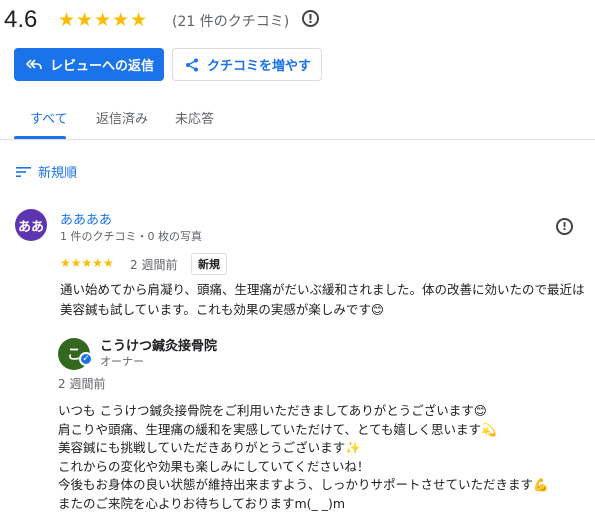  What do you see at coordinates (209, 447) in the screenshot?
I see `reply-line: 美容鍼にも挑戦していただきありがとうございます✨` at bounding box center [209, 447].